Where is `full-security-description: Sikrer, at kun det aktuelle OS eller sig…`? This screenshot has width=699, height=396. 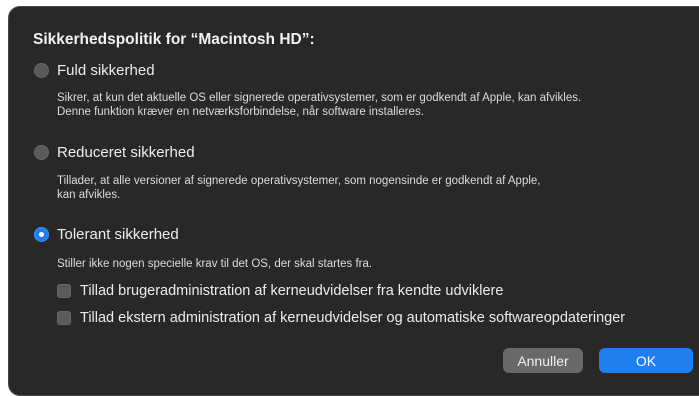 full-security-description: Sikrer, at kun det aktuelle OS eller sig… is located at coordinates (319, 105).